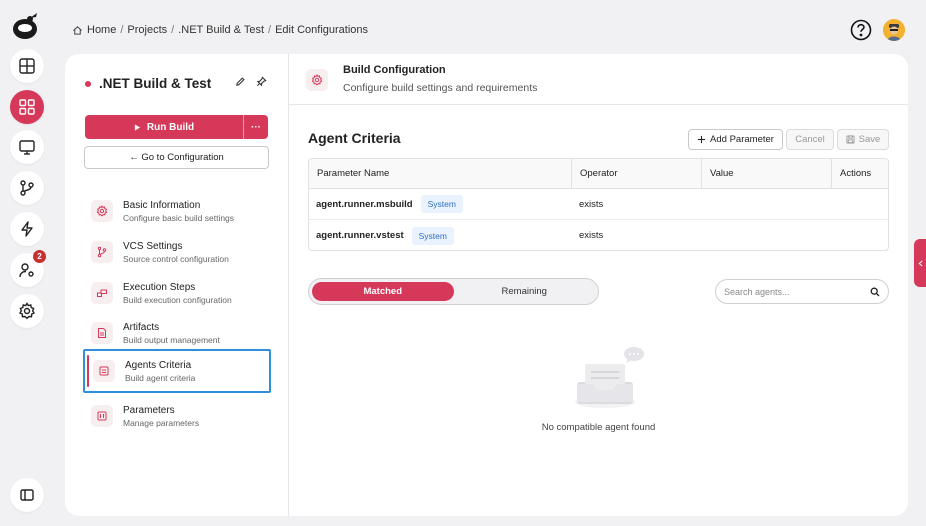 The width and height of the screenshot is (926, 526). I want to click on branch-icon, so click(102, 252).